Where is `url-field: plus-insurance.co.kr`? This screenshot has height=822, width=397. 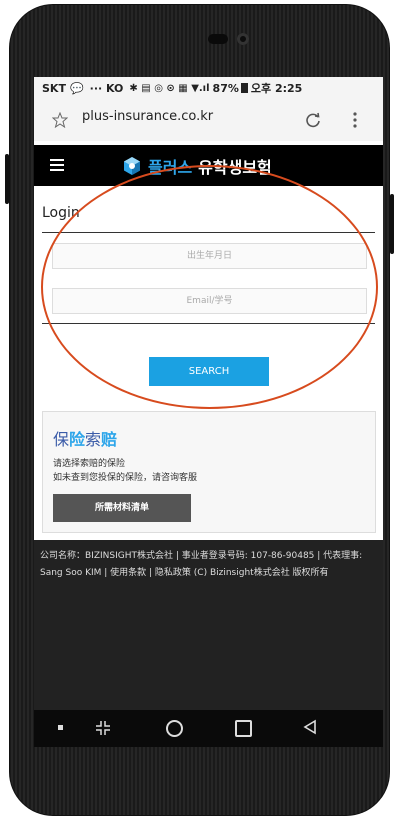 url-field: plus-insurance.co.kr is located at coordinates (147, 116).